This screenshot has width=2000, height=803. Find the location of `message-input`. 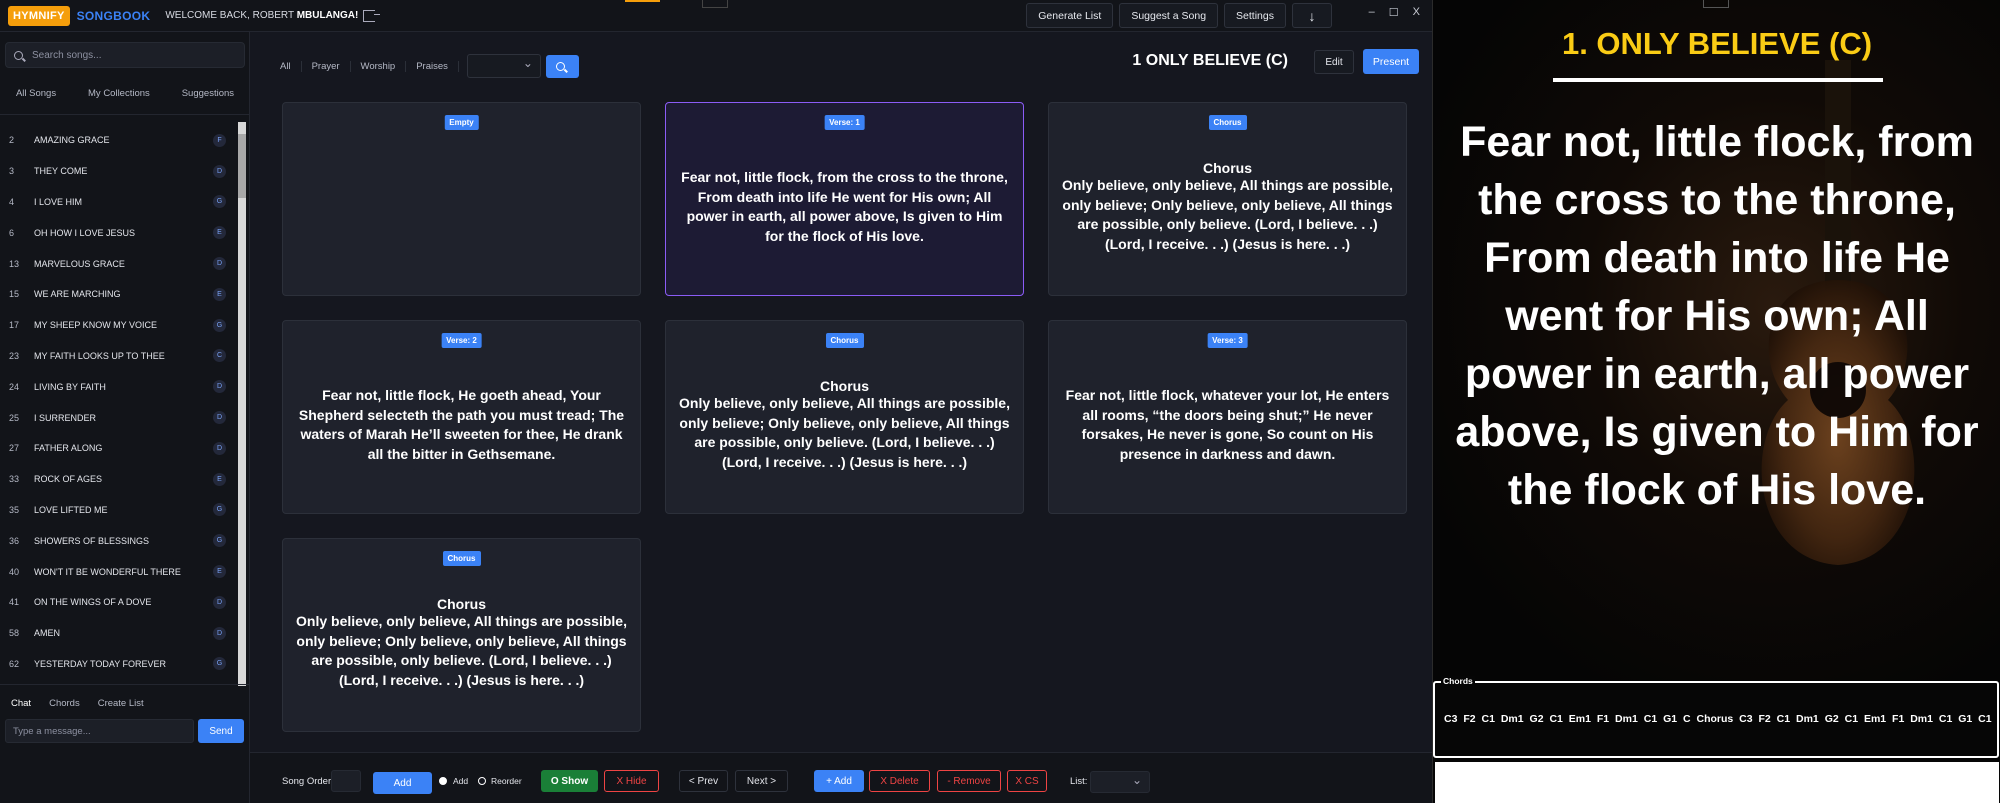

message-input is located at coordinates (99, 731).